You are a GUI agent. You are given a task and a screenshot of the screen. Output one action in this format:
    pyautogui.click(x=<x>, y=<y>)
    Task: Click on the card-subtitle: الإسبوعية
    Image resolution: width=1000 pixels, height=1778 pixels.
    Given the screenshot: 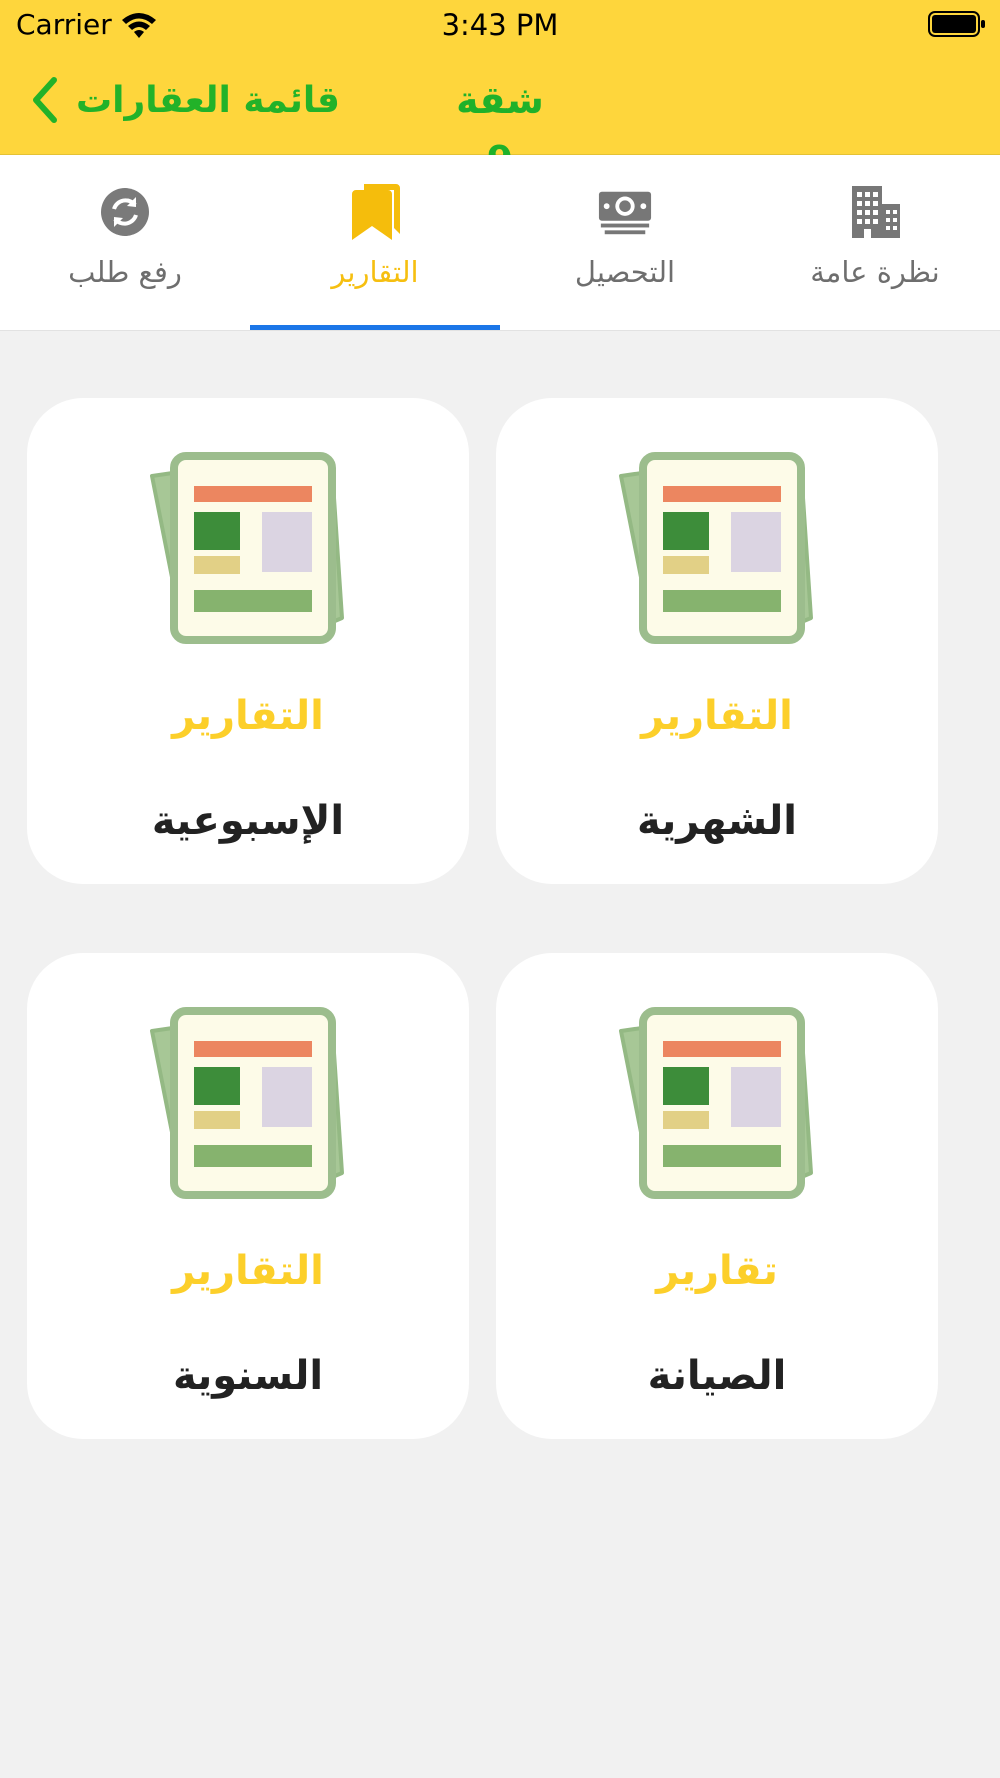 What is the action you would take?
    pyautogui.click(x=248, y=821)
    